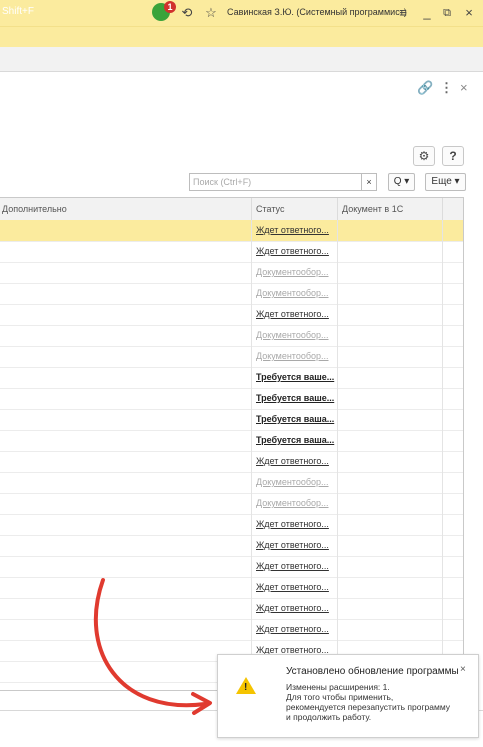 This screenshot has height=747, width=483. Describe the element at coordinates (369, 182) in the screenshot. I see `clear-search-button: ×` at that location.